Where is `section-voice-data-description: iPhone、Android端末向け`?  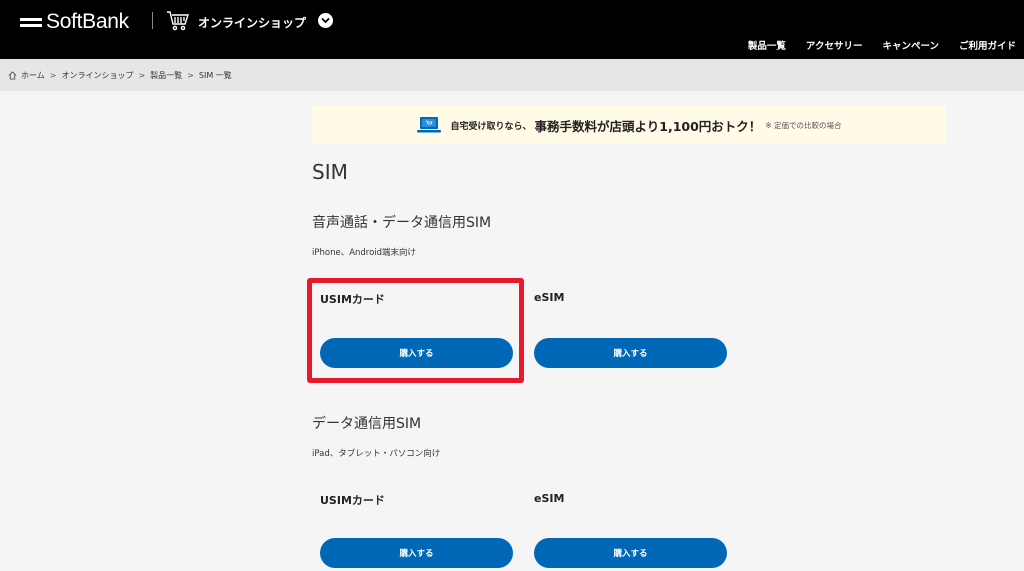 section-voice-data-description: iPhone、Android端末向け is located at coordinates (364, 253).